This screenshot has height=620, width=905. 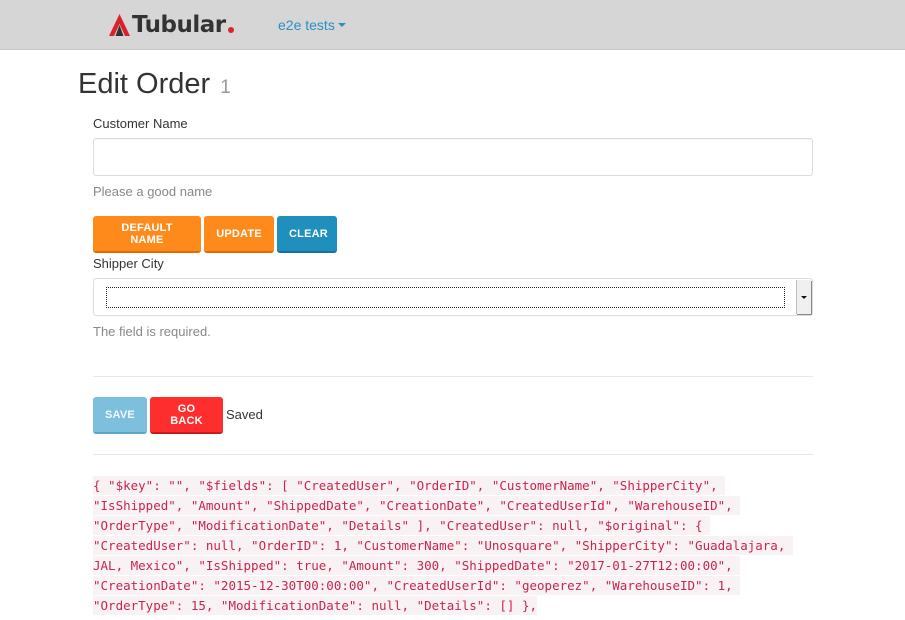 What do you see at coordinates (239, 234) in the screenshot?
I see `update-button: Update` at bounding box center [239, 234].